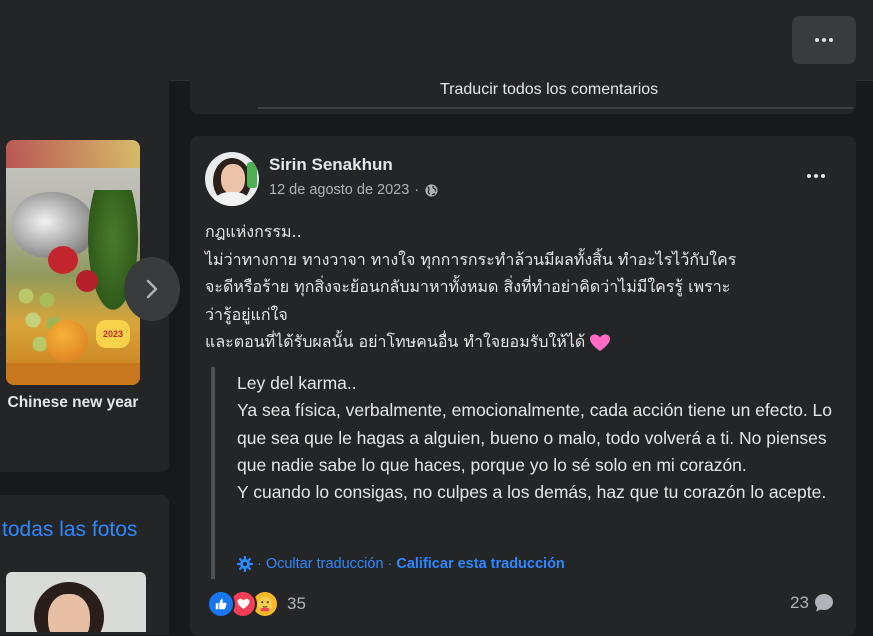 This screenshot has width=873, height=636. What do you see at coordinates (67, 341) in the screenshot?
I see `thumbnail-orange` at bounding box center [67, 341].